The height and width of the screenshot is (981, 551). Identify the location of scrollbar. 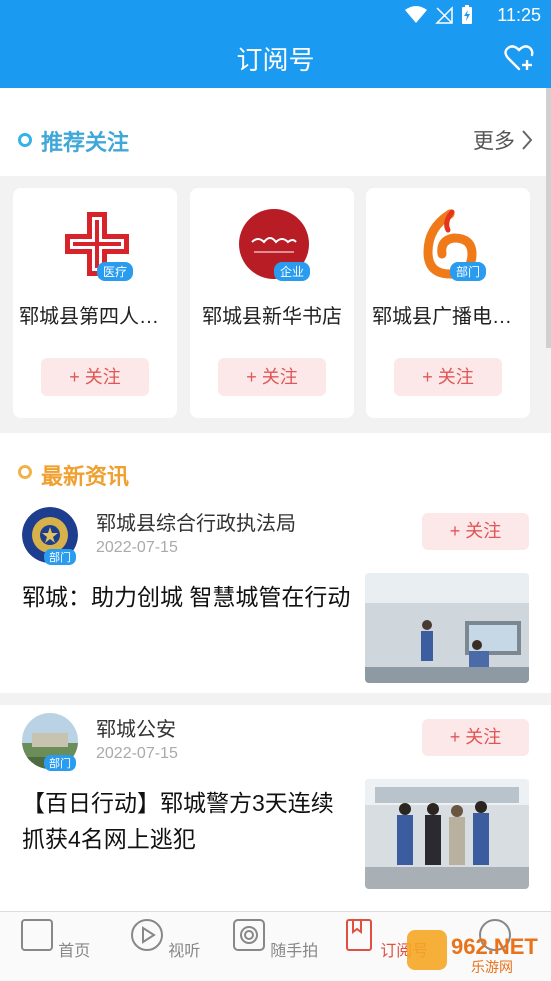
(548, 218).